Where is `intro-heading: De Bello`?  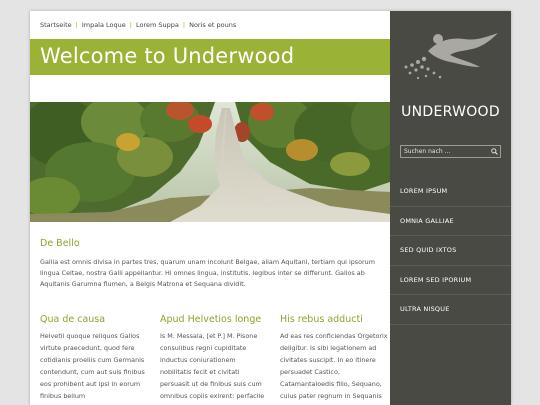
intro-heading: De Bello is located at coordinates (60, 243).